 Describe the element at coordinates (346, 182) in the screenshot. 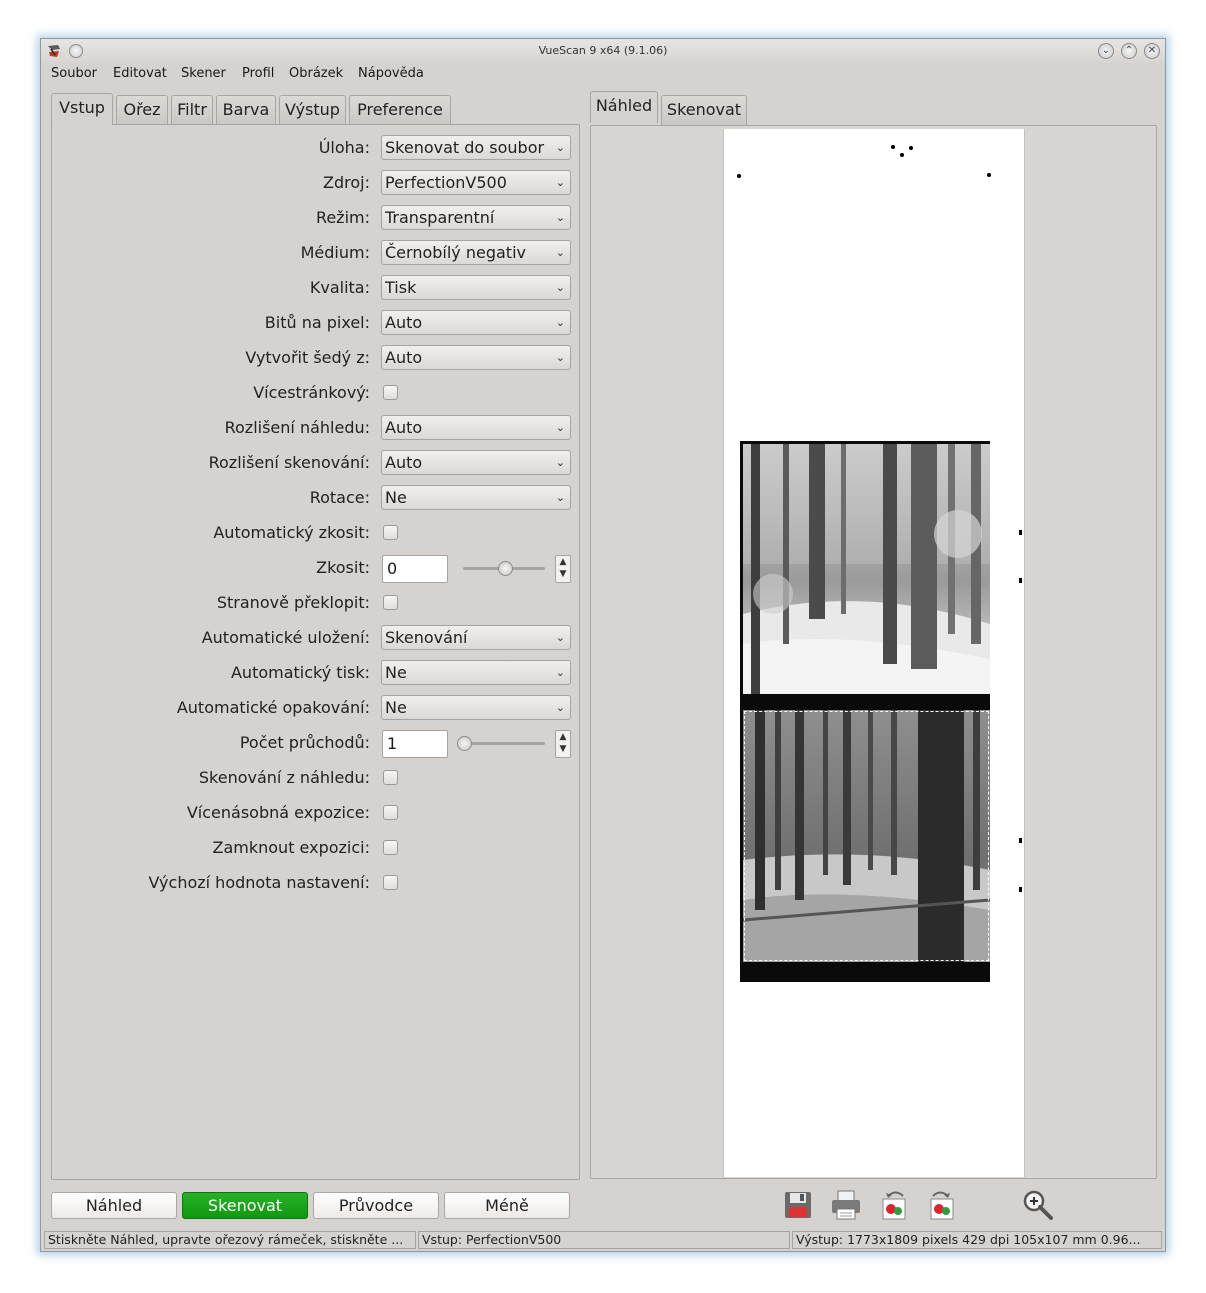

I see `zdroj-label: Zdroj:` at that location.